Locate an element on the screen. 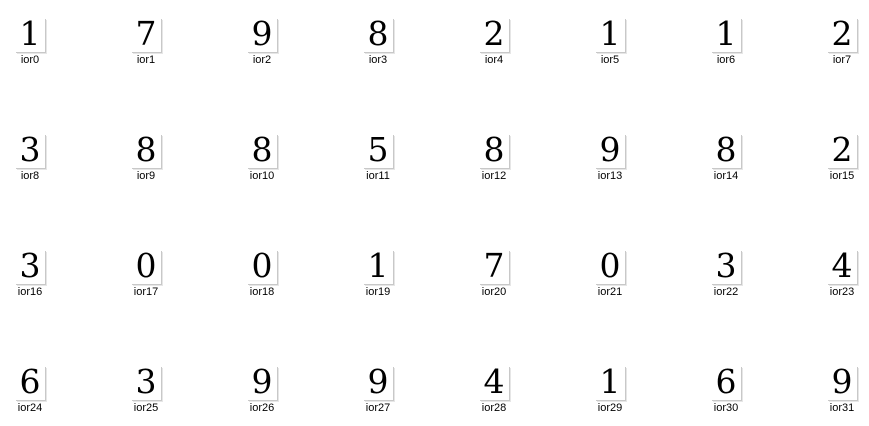 This screenshot has width=869, height=426. file-item: 0 ior17 is located at coordinates (146, 266).